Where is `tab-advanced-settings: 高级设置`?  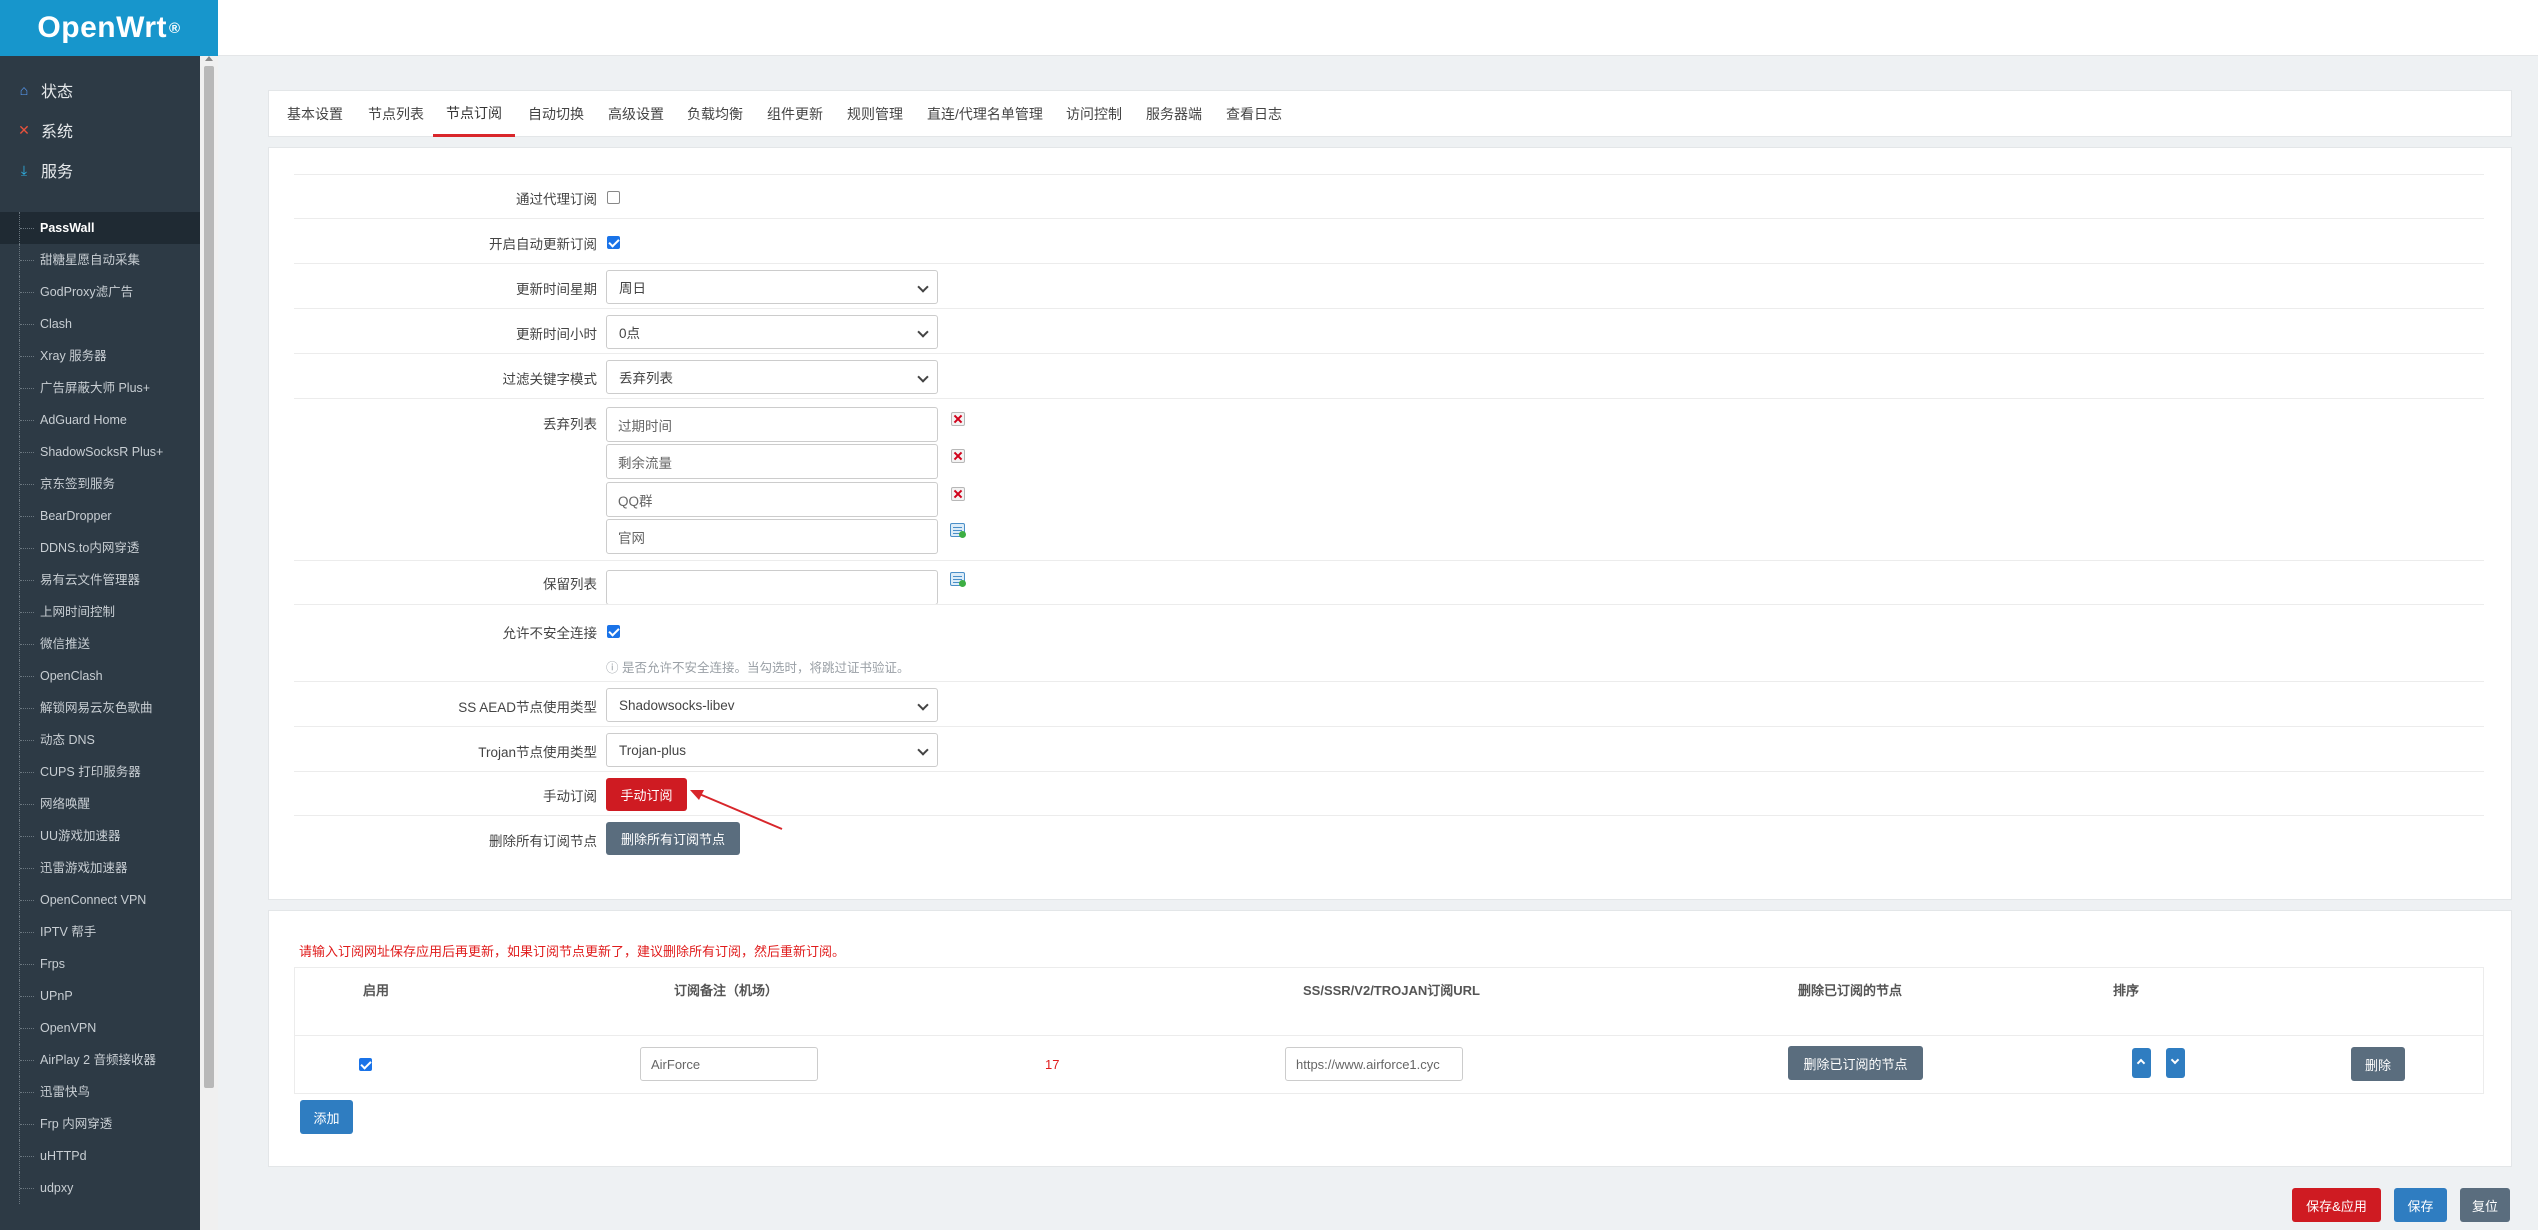
tab-advanced-settings: 高级设置 is located at coordinates (636, 114).